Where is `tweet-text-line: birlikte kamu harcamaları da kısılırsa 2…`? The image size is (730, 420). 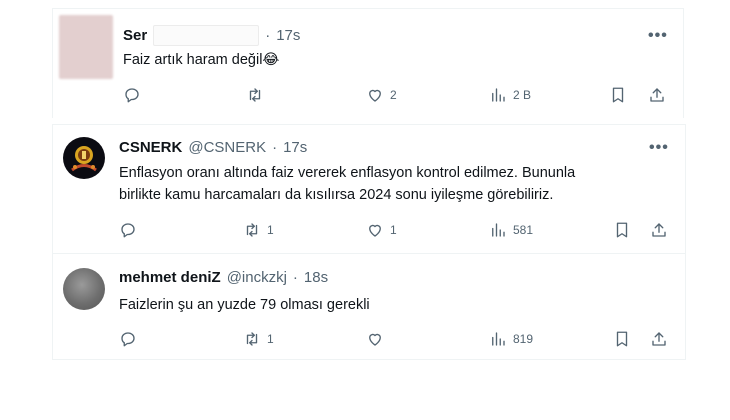 tweet-text-line: birlikte kamu harcamaları da kısılırsa 2… is located at coordinates (336, 195).